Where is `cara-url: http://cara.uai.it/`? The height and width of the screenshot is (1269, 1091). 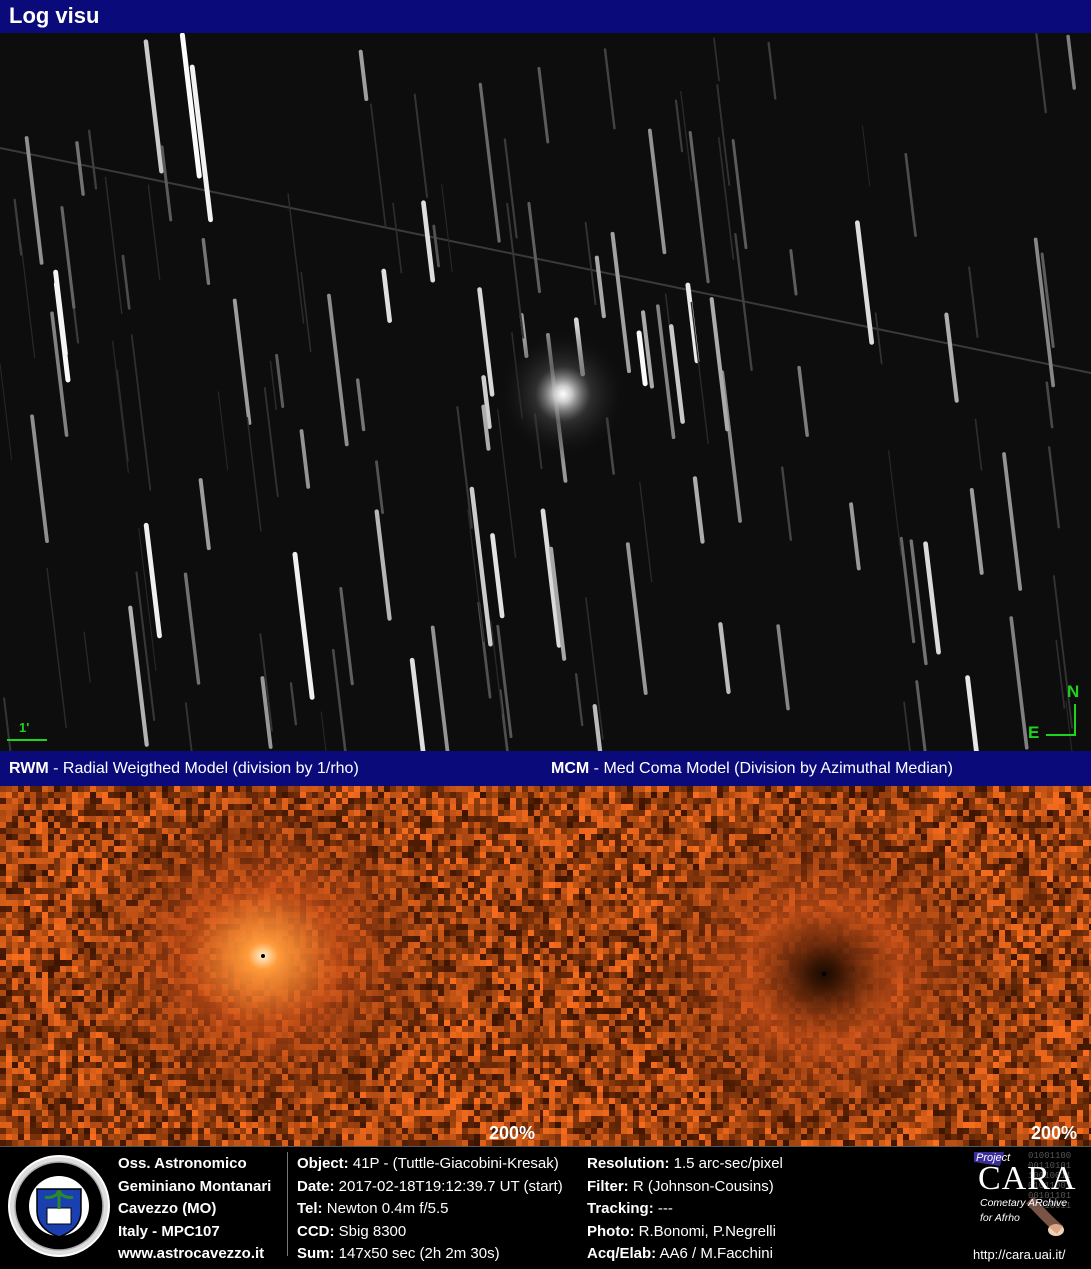 cara-url: http://cara.uai.it/ is located at coordinates (1019, 1254).